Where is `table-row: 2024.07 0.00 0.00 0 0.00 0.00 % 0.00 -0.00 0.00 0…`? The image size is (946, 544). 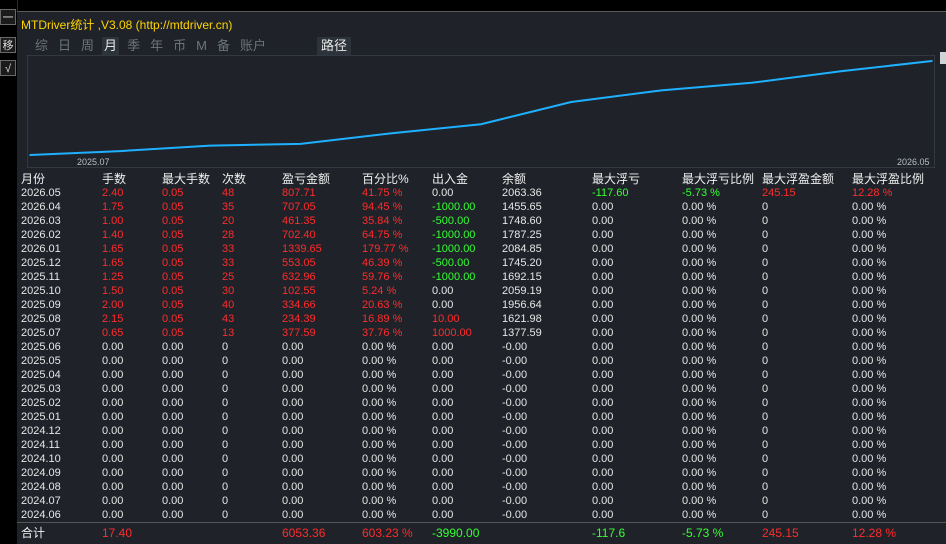
table-row: 2024.07 0.00 0.00 0 0.00 0.00 % 0.00 -0.00 0.00 0… is located at coordinates (481, 501).